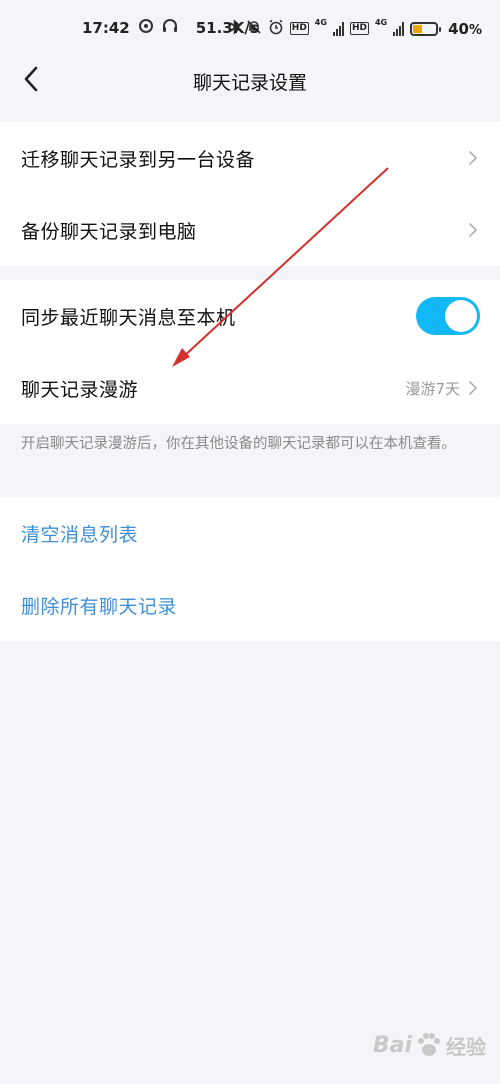  I want to click on chat-roaming-row: 聊天记录漫游 漫游7天, so click(250, 388).